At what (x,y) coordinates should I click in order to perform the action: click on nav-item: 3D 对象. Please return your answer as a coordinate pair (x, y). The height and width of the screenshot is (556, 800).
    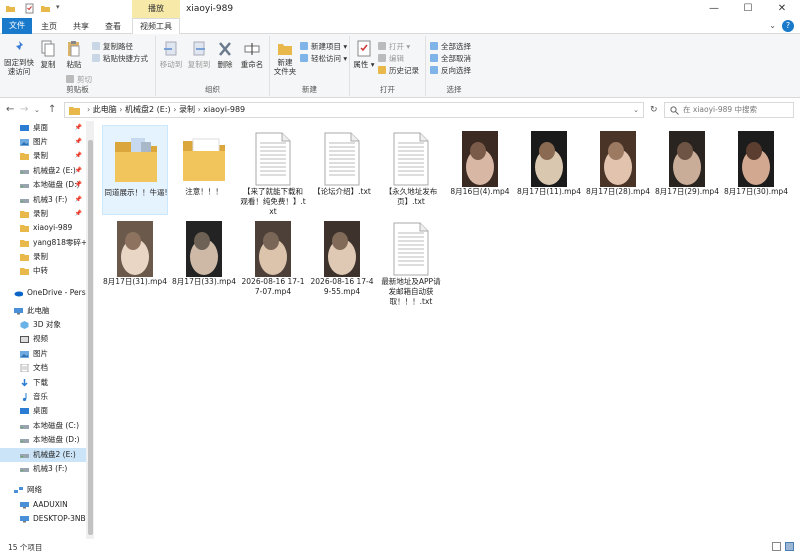
    Looking at the image, I should click on (43, 325).